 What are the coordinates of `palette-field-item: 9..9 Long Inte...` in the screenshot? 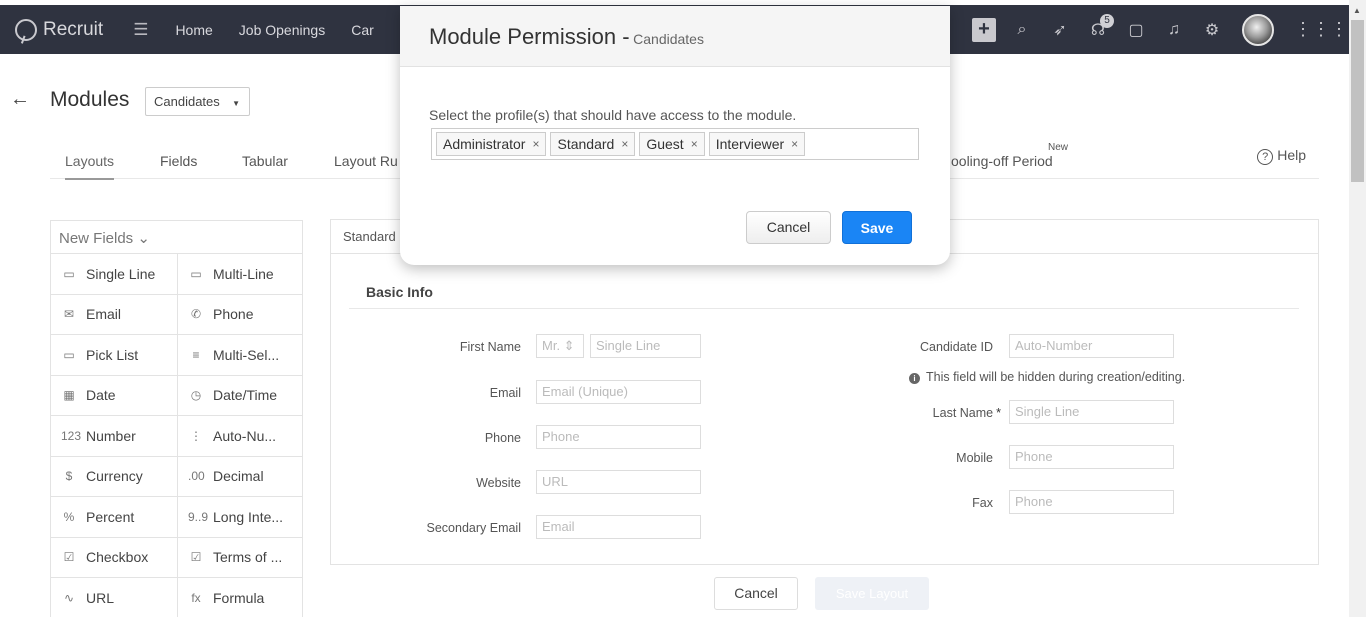 It's located at (240, 517).